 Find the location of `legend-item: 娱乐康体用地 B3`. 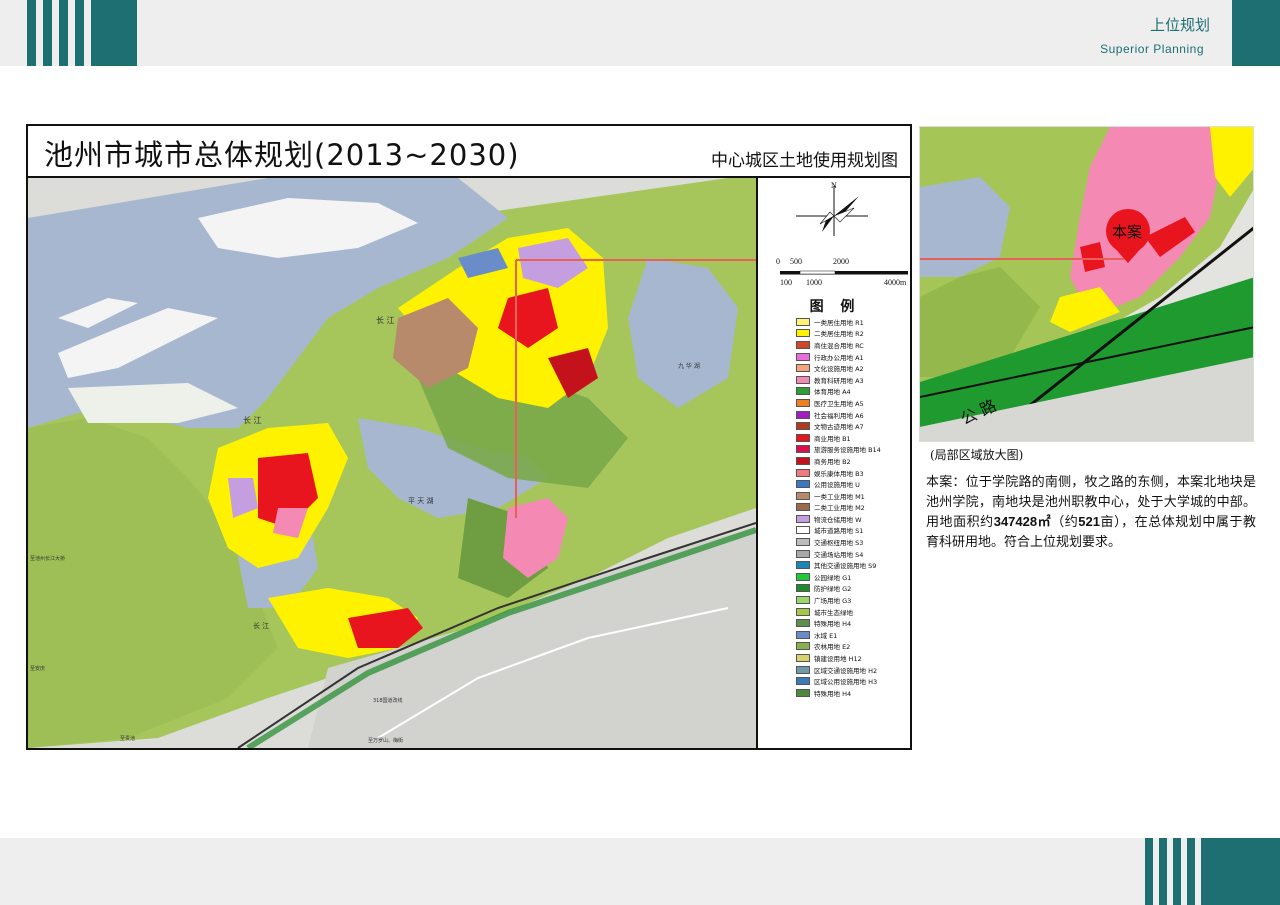

legend-item: 娱乐康体用地 B3 is located at coordinates (854, 473).